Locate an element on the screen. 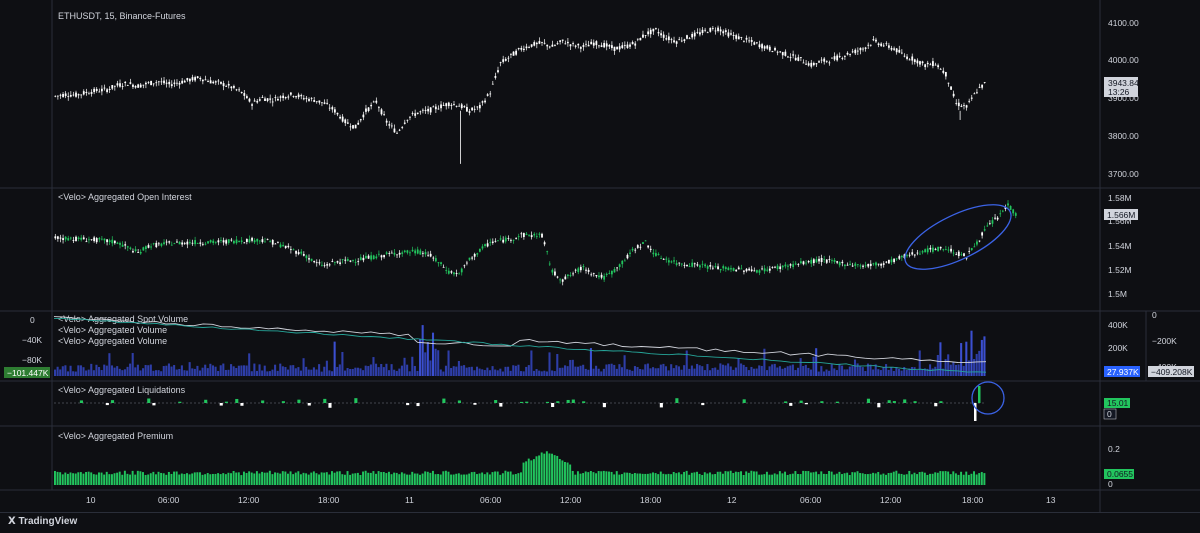  tradingview-logo: 𝗫 TradingView is located at coordinates (42, 521).